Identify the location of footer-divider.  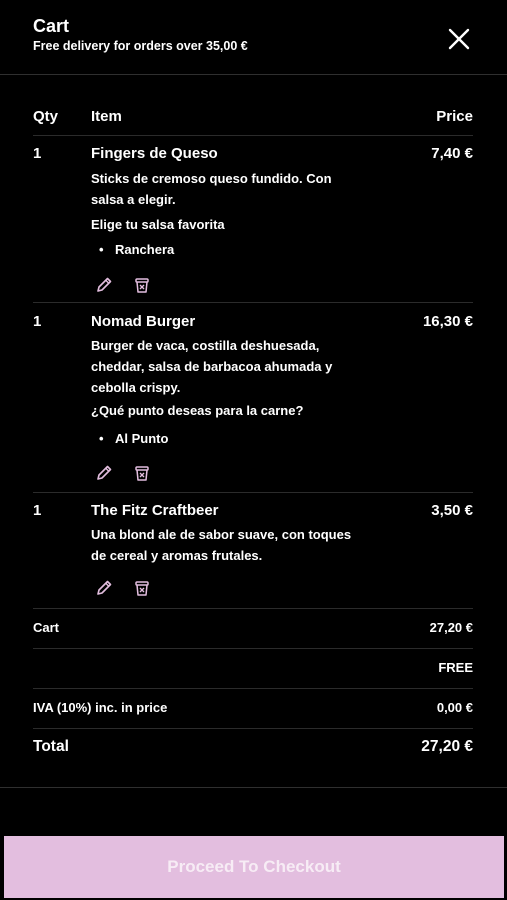
(253, 787).